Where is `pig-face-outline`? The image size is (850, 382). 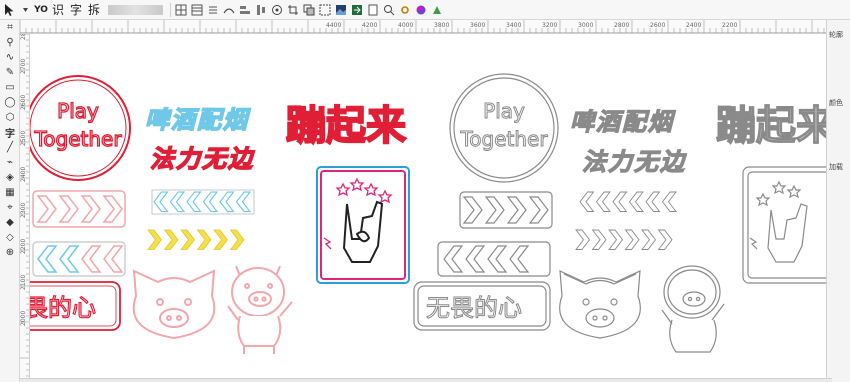
pig-face-outline is located at coordinates (600, 304).